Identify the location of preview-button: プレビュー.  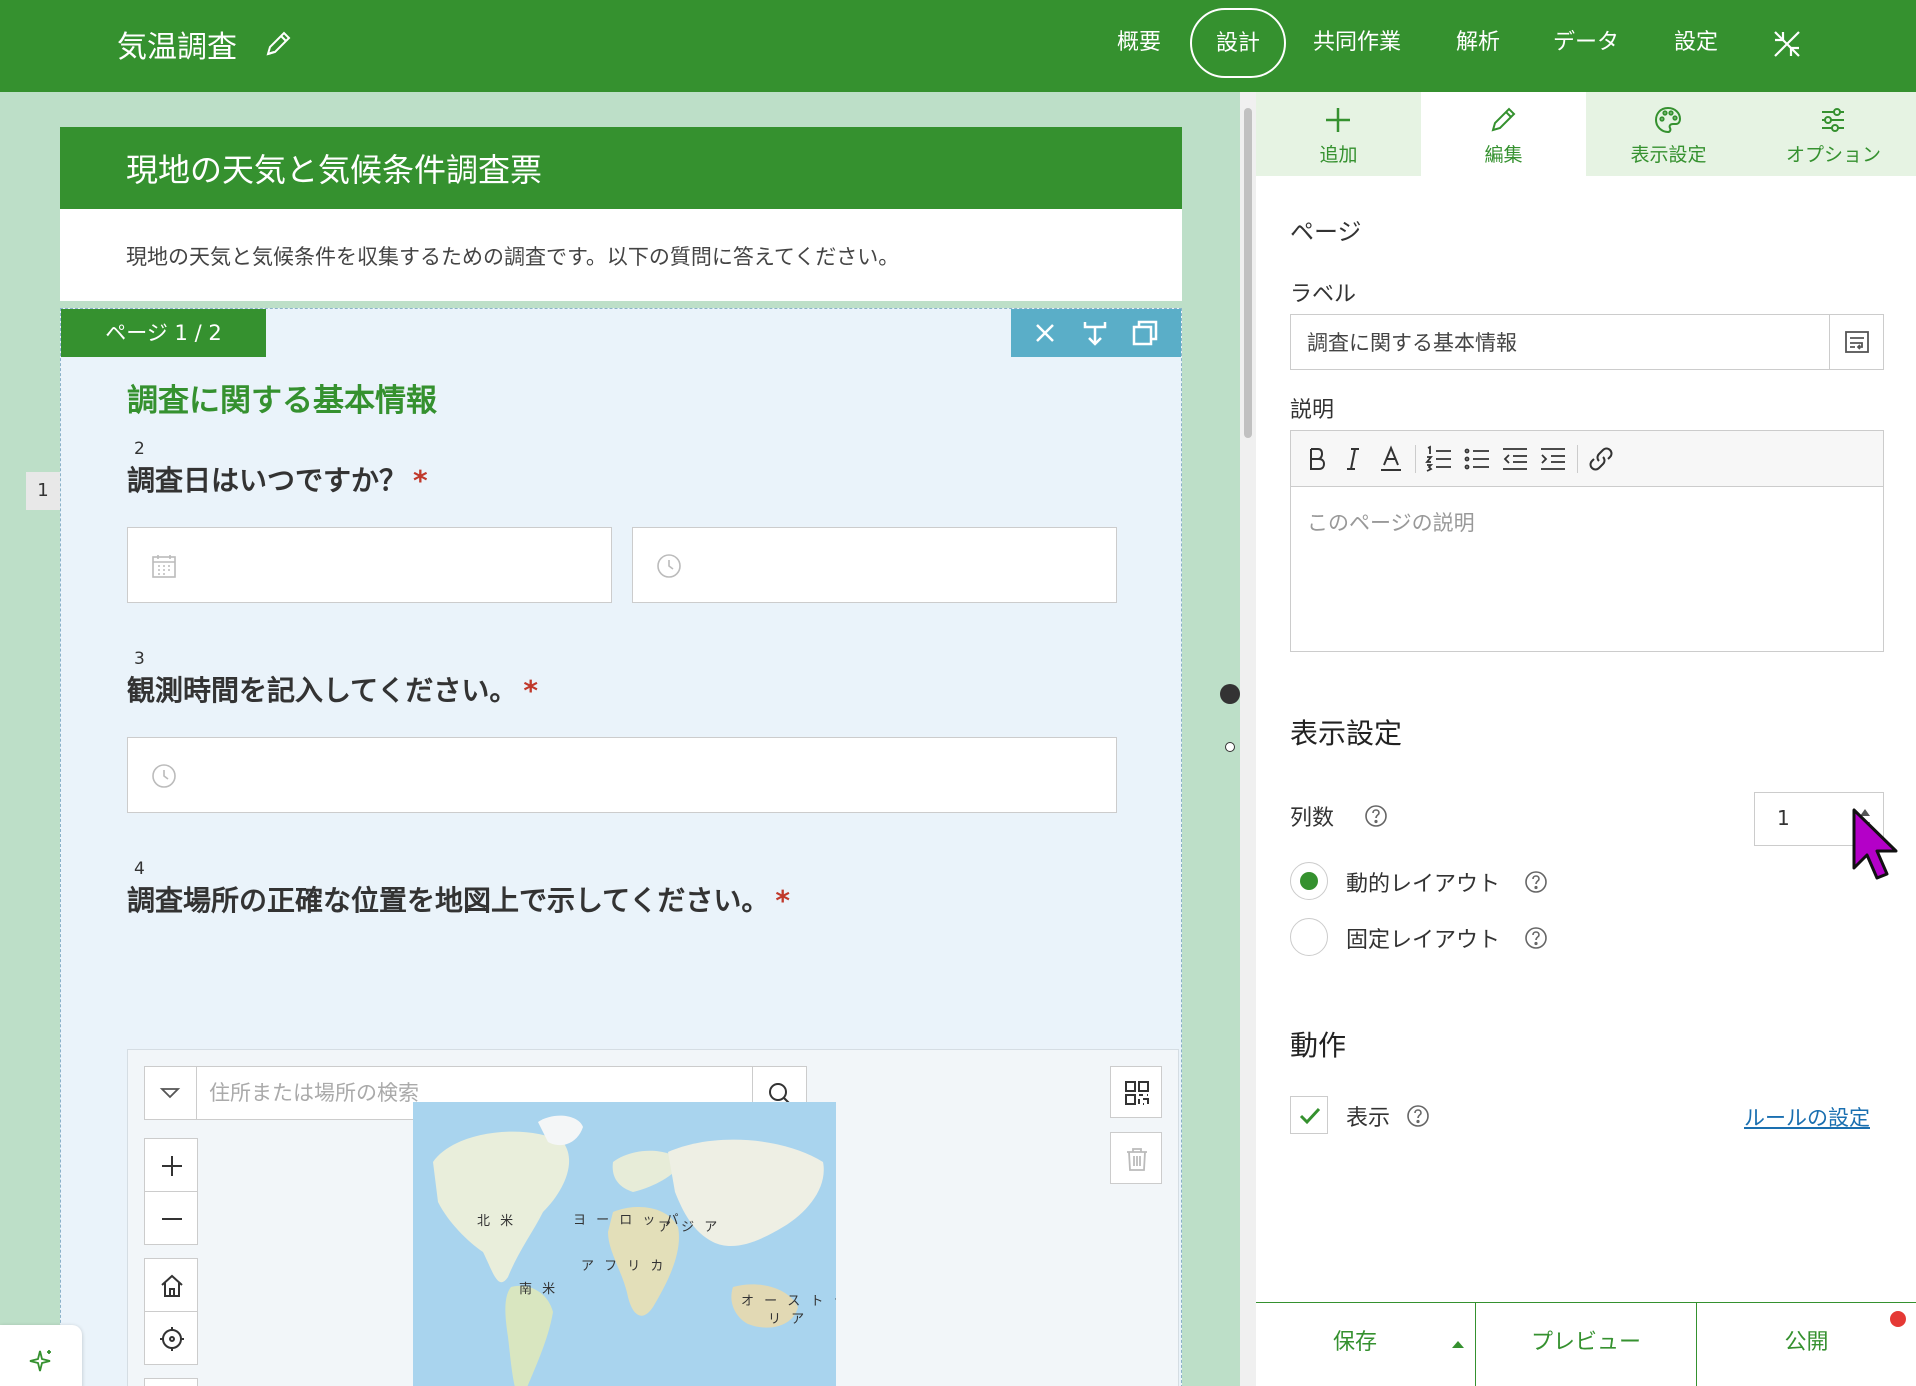
(1586, 1344).